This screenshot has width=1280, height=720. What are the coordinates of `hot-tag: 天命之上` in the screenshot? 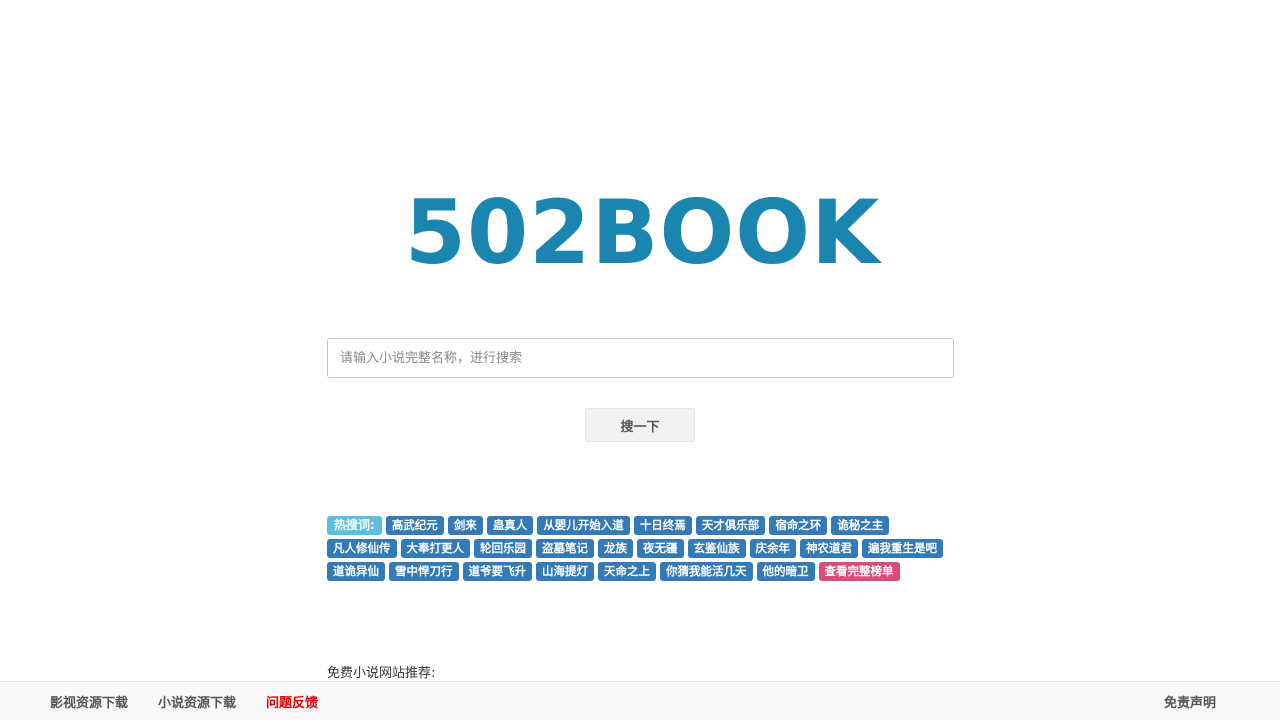 It's located at (627, 571).